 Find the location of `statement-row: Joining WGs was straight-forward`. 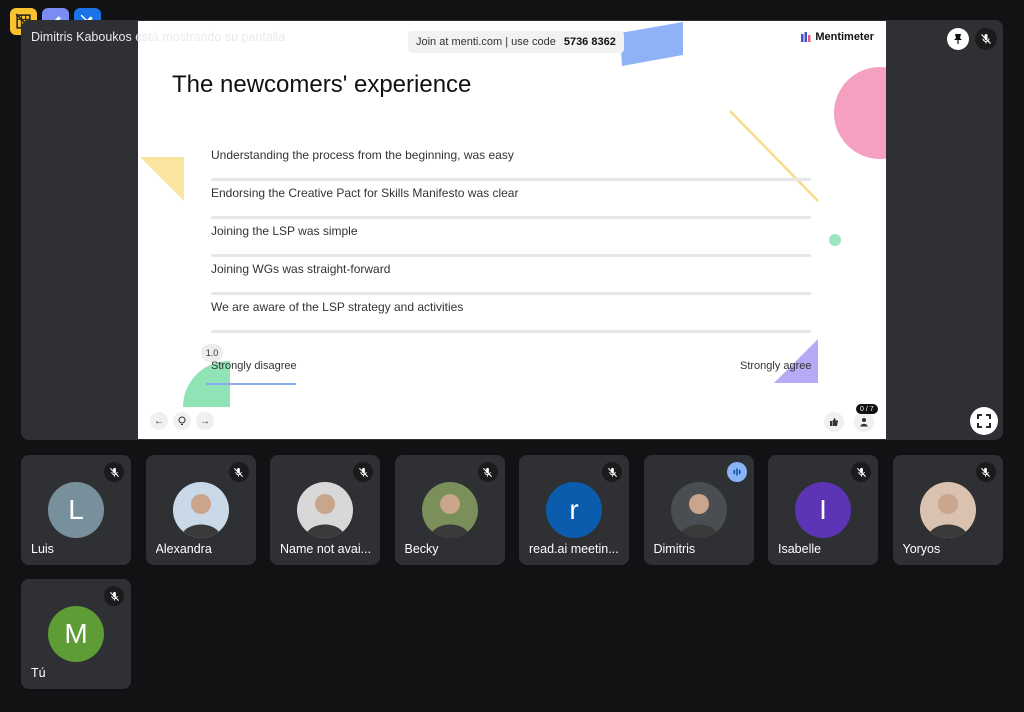

statement-row: Joining WGs was straight-forward is located at coordinates (511, 276).